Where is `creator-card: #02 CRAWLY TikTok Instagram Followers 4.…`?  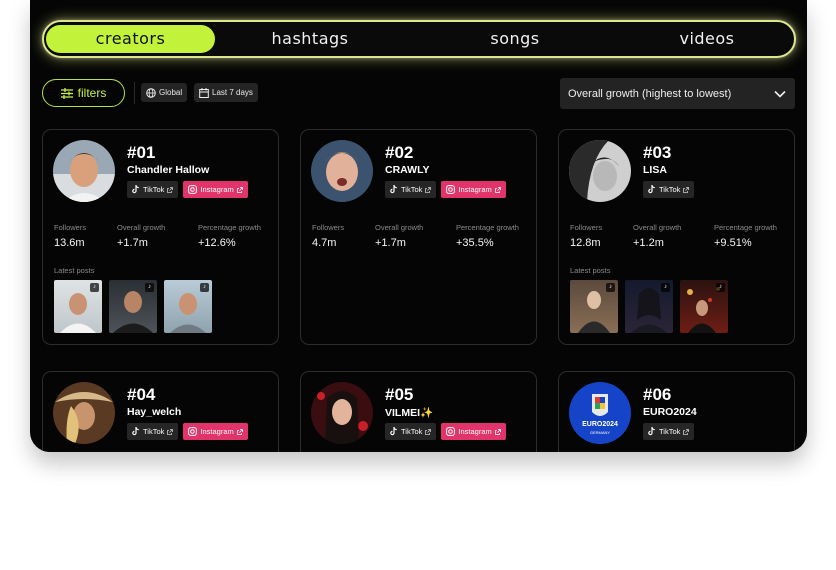 creator-card: #02 CRAWLY TikTok Instagram Followers 4.… is located at coordinates (418, 237).